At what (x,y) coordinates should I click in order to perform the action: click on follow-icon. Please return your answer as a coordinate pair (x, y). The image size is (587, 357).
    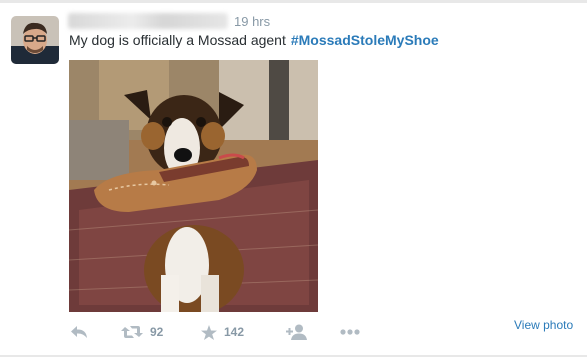
    Looking at the image, I should click on (296, 332).